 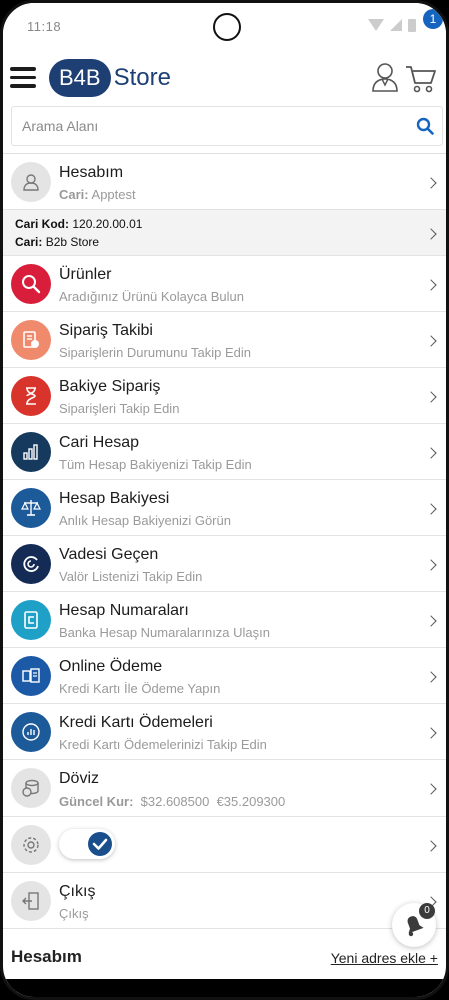 I want to click on cari-label: Cari:, so click(x=29, y=242).